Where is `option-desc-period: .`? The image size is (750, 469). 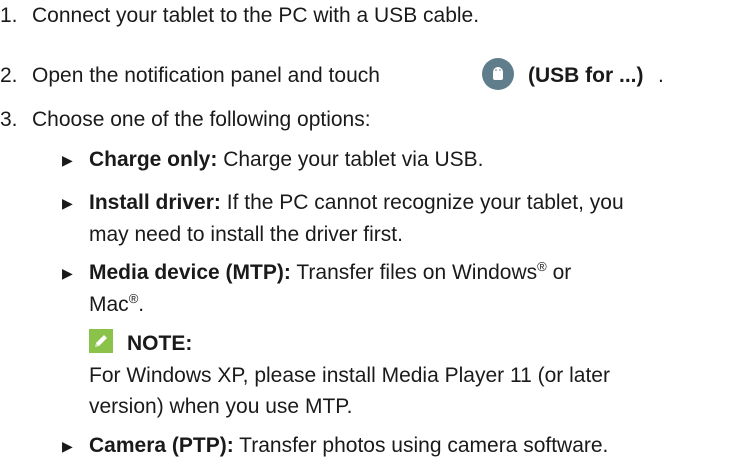 option-desc-period: . is located at coordinates (141, 304).